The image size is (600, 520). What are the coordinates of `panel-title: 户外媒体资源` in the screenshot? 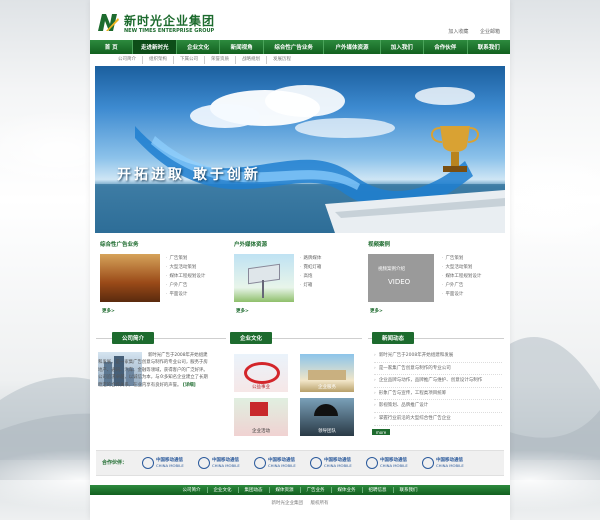 It's located at (251, 245).